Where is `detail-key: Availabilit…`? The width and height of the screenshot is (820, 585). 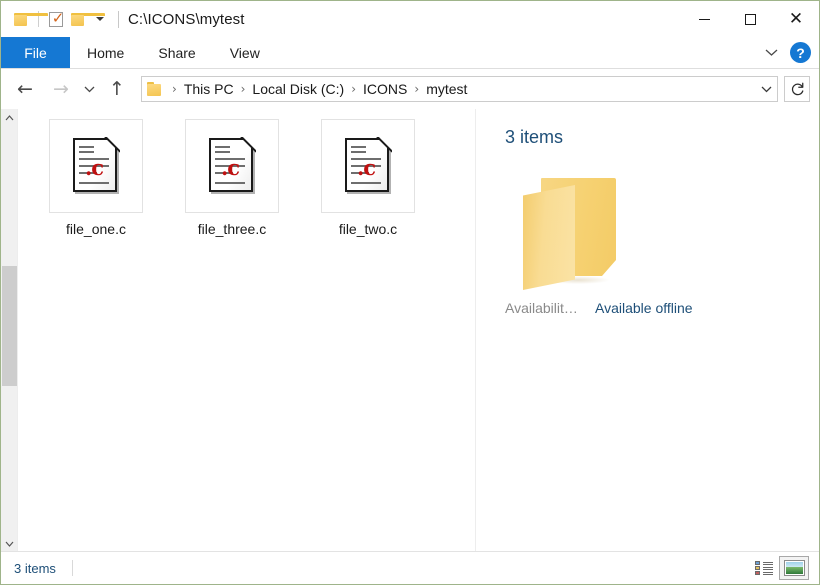
detail-key: Availabilit… is located at coordinates (541, 308).